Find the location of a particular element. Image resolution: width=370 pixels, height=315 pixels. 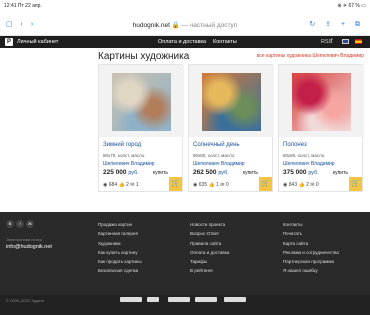

status-time: 12:41 Пт 22 апр. is located at coordinates (23, 6).